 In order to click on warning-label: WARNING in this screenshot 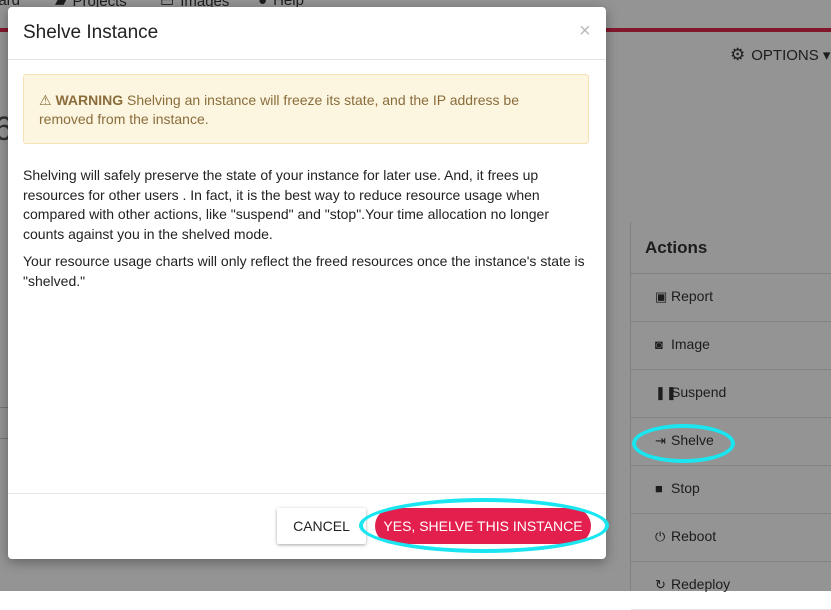, I will do `click(89, 100)`.